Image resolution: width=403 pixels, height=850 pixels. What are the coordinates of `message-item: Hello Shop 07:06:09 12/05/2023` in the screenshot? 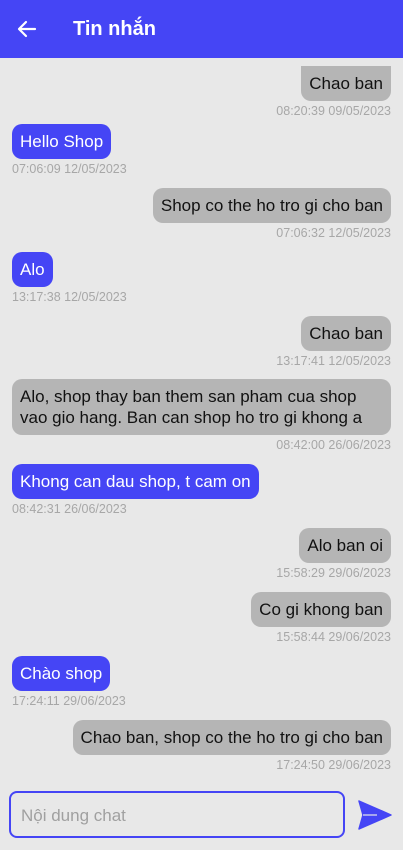 It's located at (201, 150).